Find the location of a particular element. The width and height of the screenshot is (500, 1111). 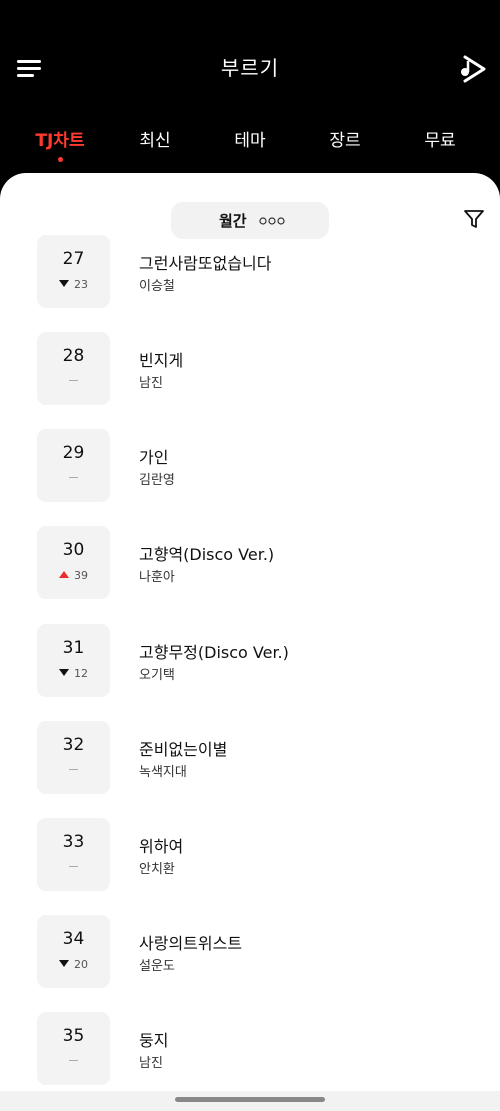

rank-box: 28 is located at coordinates (73, 368).